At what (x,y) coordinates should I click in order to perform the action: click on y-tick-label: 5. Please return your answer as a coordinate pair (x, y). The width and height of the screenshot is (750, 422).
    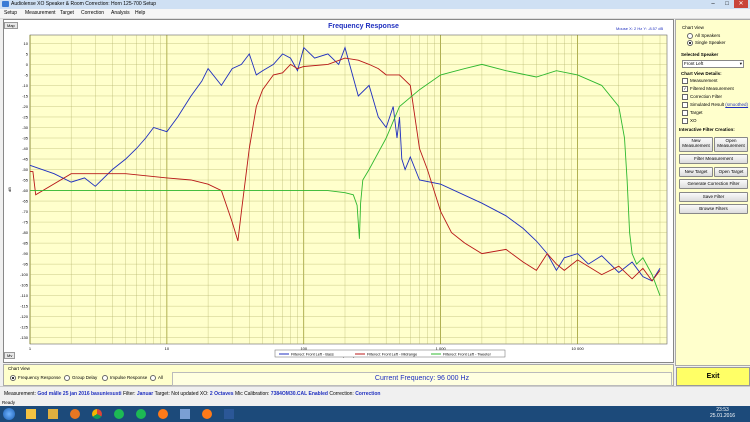
    Looking at the image, I should click on (27, 53).